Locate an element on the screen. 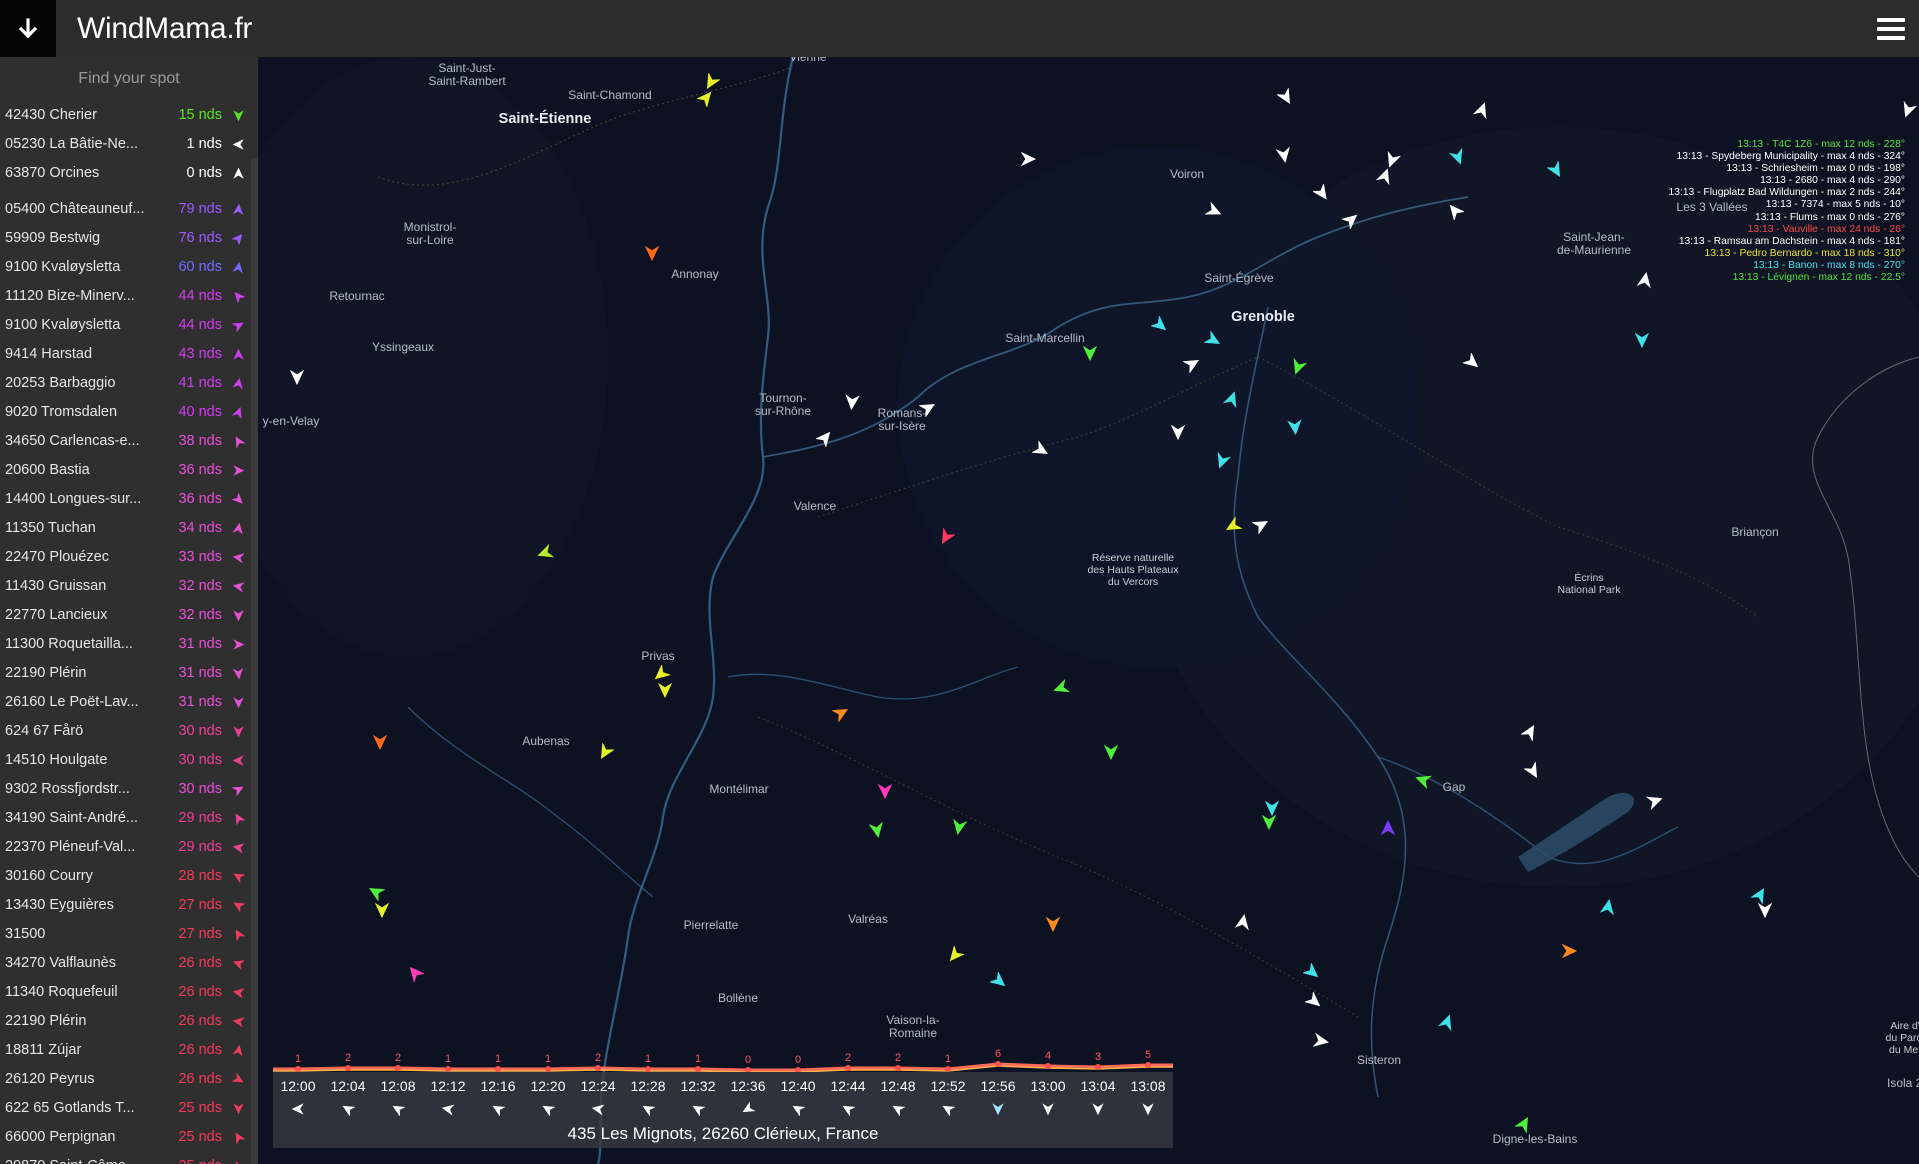 The image size is (1919, 1164). spot-row: 11300 Roquetailla... 31 nds is located at coordinates (129, 644).